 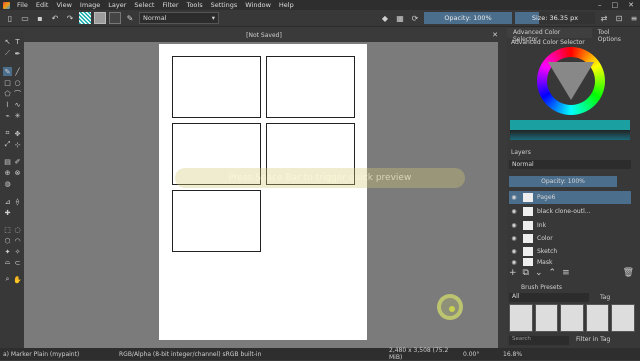 I want to click on minimize-icon: –, so click(x=600, y=5).